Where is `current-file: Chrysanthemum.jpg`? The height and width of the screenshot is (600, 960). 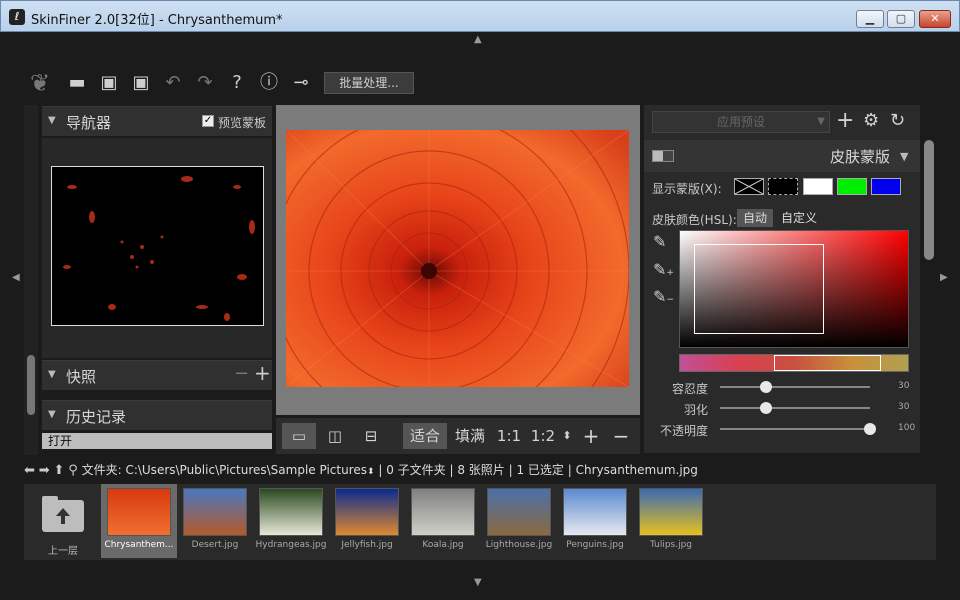
current-file: Chrysanthemum.jpg is located at coordinates (636, 470).